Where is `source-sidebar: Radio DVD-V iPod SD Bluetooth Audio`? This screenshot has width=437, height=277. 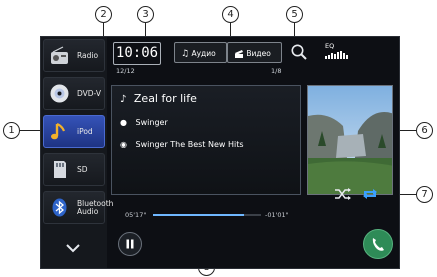
source-sidebar: Radio DVD-V iPod SD Bluetooth Audio is located at coordinates (77, 152).